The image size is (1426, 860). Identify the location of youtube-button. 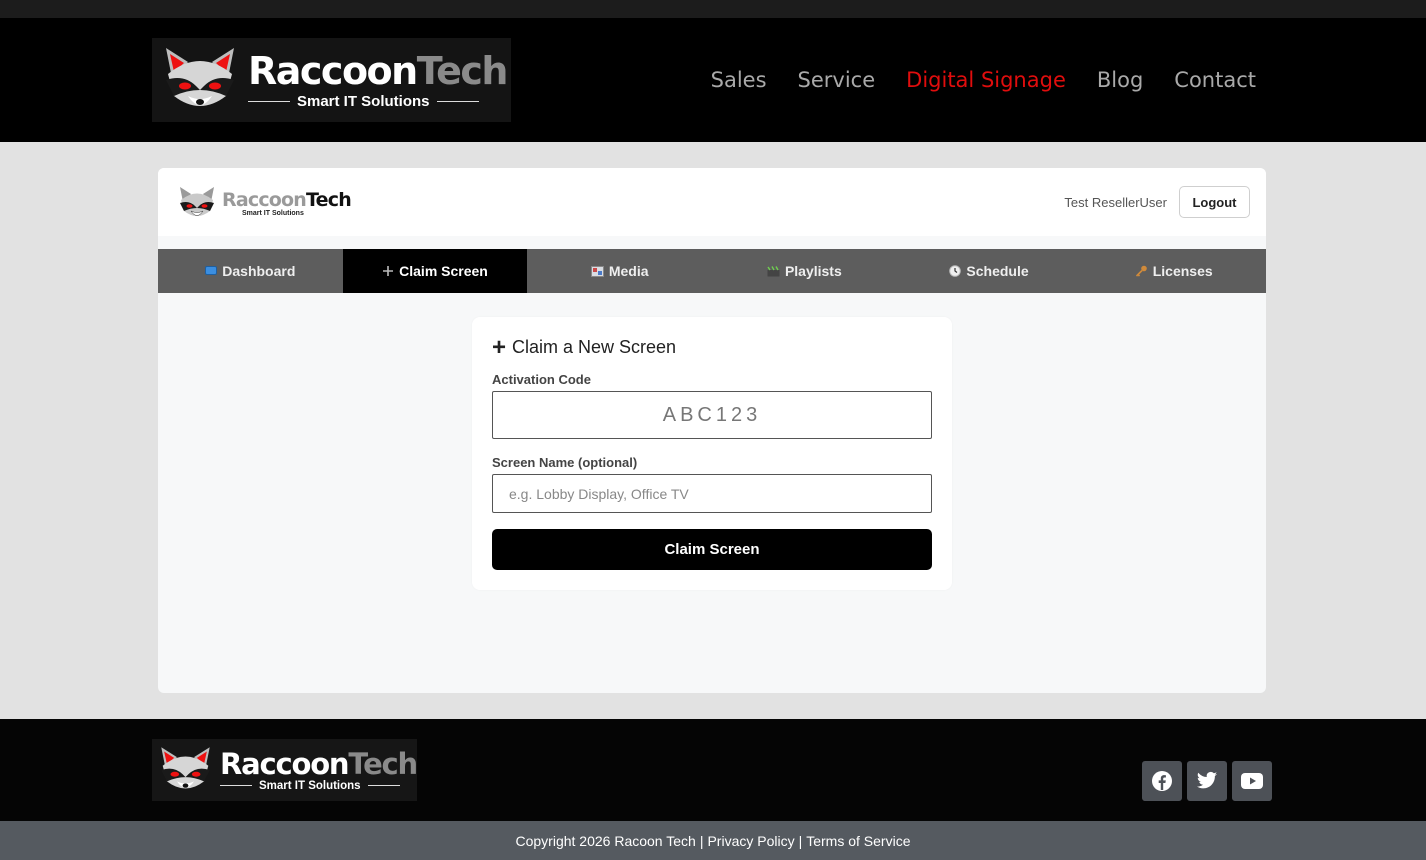
(1252, 781).